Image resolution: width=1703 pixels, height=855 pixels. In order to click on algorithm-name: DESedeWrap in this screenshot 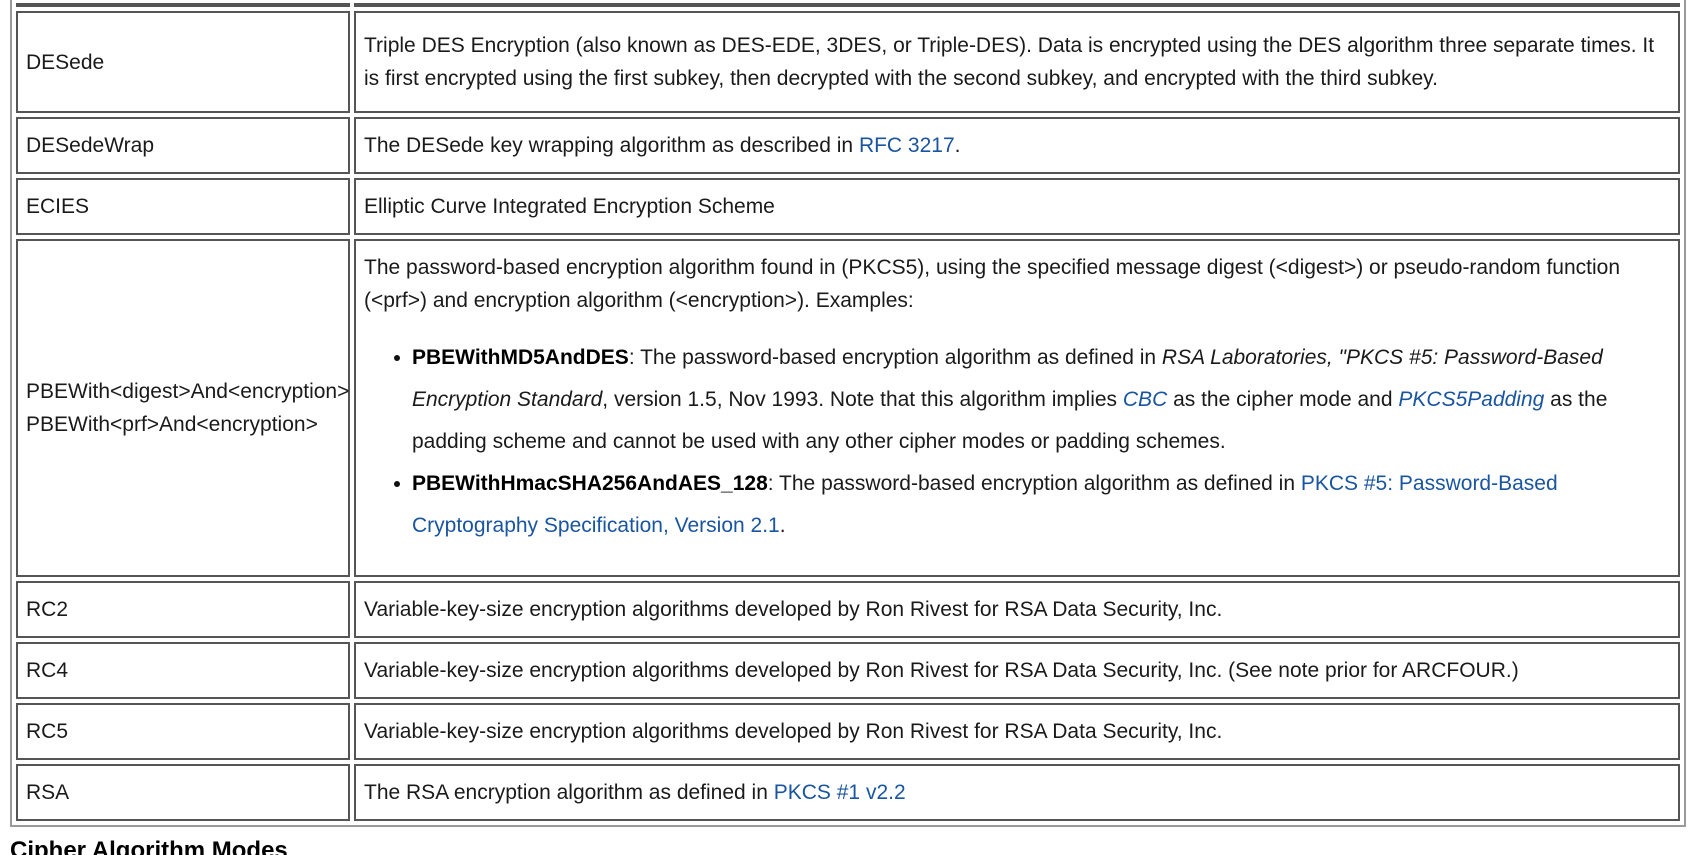, I will do `click(183, 145)`.